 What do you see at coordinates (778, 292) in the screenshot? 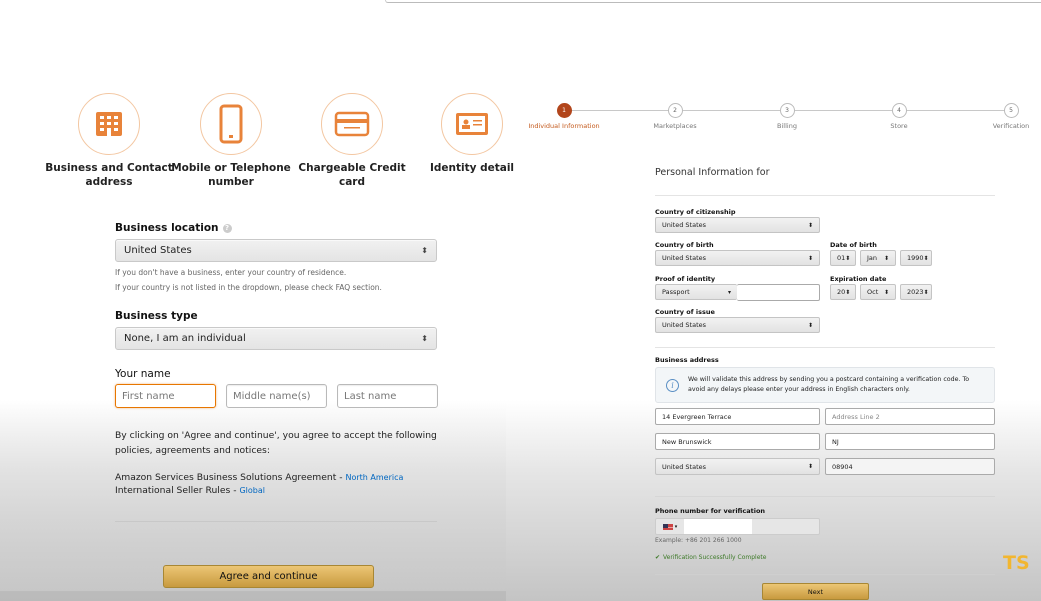
I see `passport-number-input` at bounding box center [778, 292].